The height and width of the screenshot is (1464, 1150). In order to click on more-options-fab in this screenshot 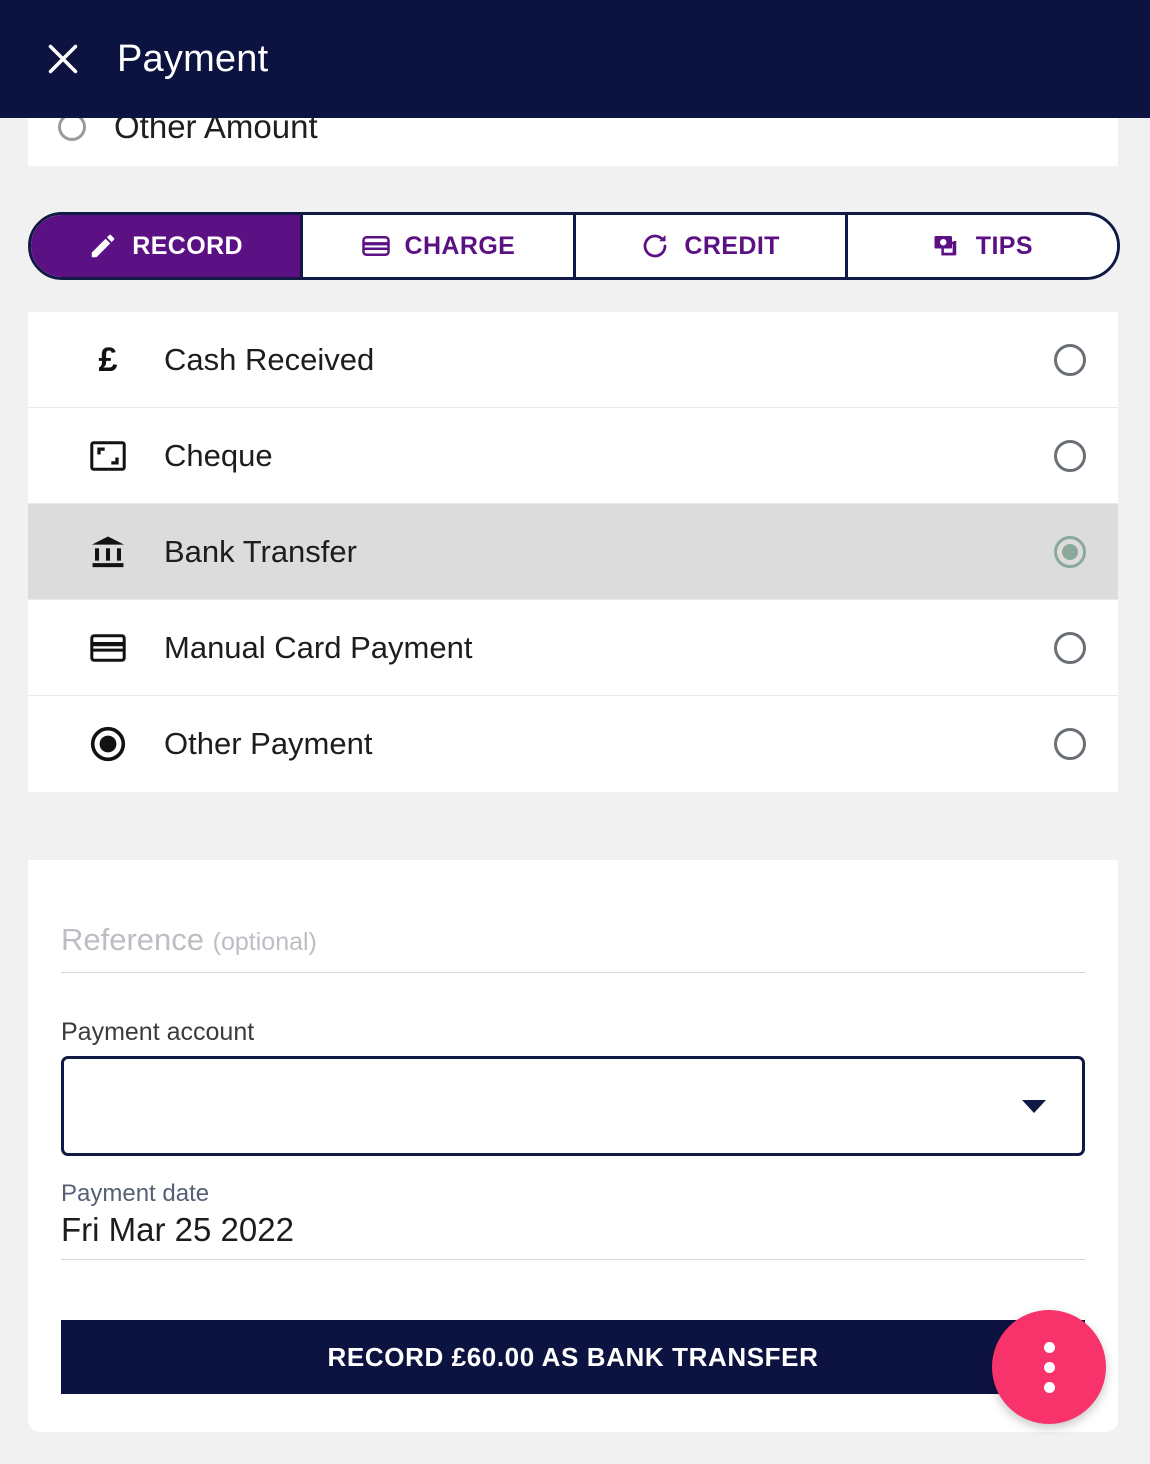, I will do `click(1049, 1367)`.